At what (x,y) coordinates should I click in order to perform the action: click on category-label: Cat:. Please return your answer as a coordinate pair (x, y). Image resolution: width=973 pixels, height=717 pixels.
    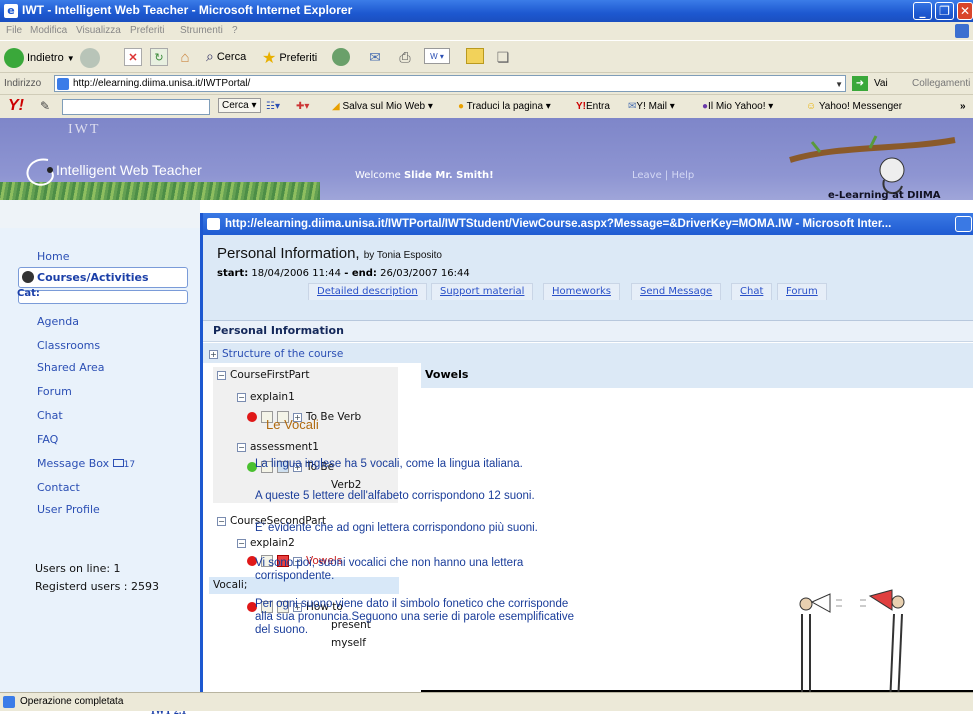
    Looking at the image, I should click on (28, 293).